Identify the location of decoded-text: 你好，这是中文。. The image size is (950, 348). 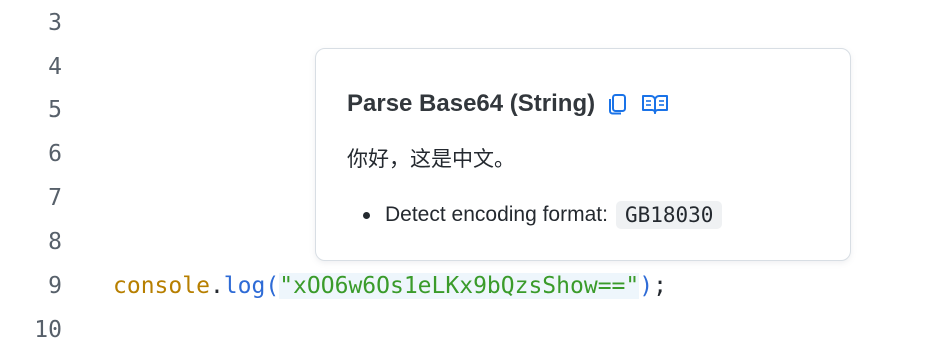
(431, 159).